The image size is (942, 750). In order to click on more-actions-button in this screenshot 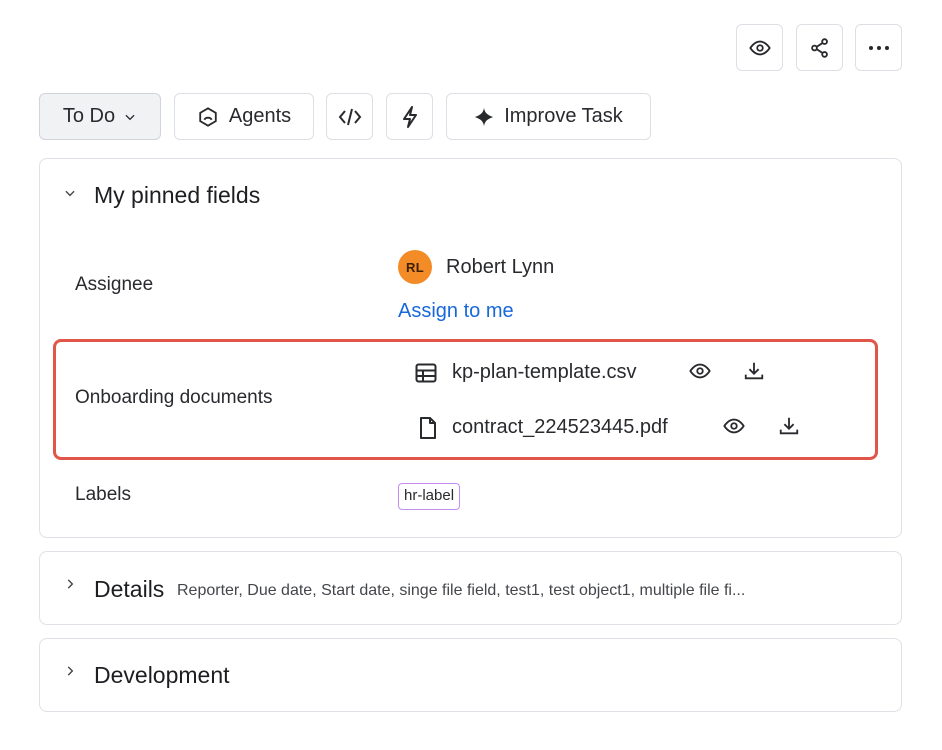, I will do `click(878, 47)`.